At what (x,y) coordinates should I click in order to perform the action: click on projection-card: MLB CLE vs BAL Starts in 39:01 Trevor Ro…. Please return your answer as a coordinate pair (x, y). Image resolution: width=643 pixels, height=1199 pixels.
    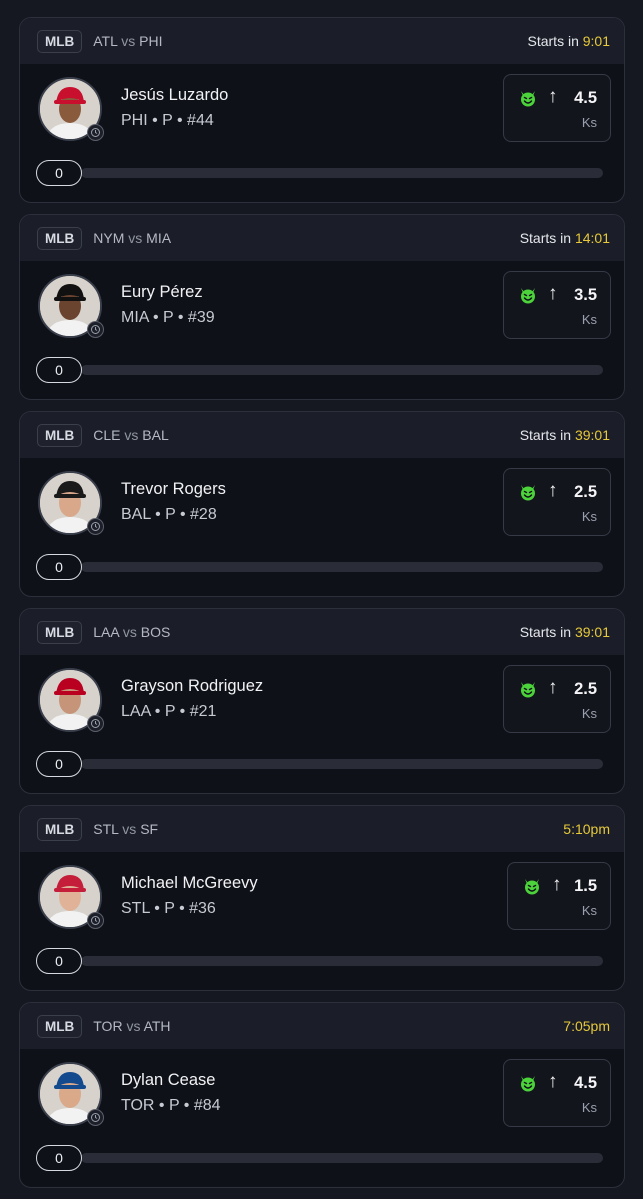
    Looking at the image, I should click on (322, 504).